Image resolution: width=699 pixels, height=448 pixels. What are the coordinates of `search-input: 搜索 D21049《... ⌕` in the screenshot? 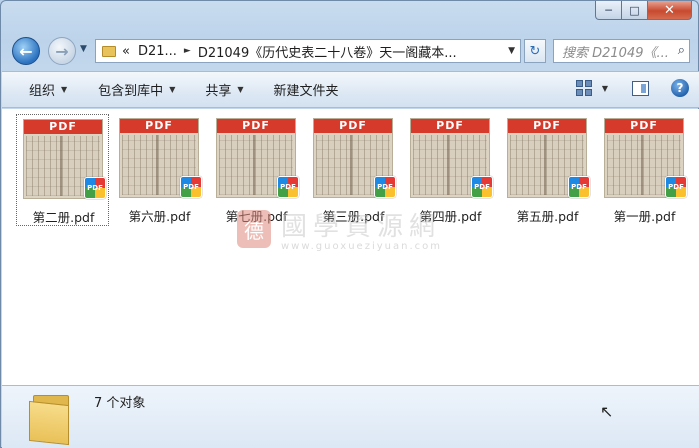 It's located at (621, 51).